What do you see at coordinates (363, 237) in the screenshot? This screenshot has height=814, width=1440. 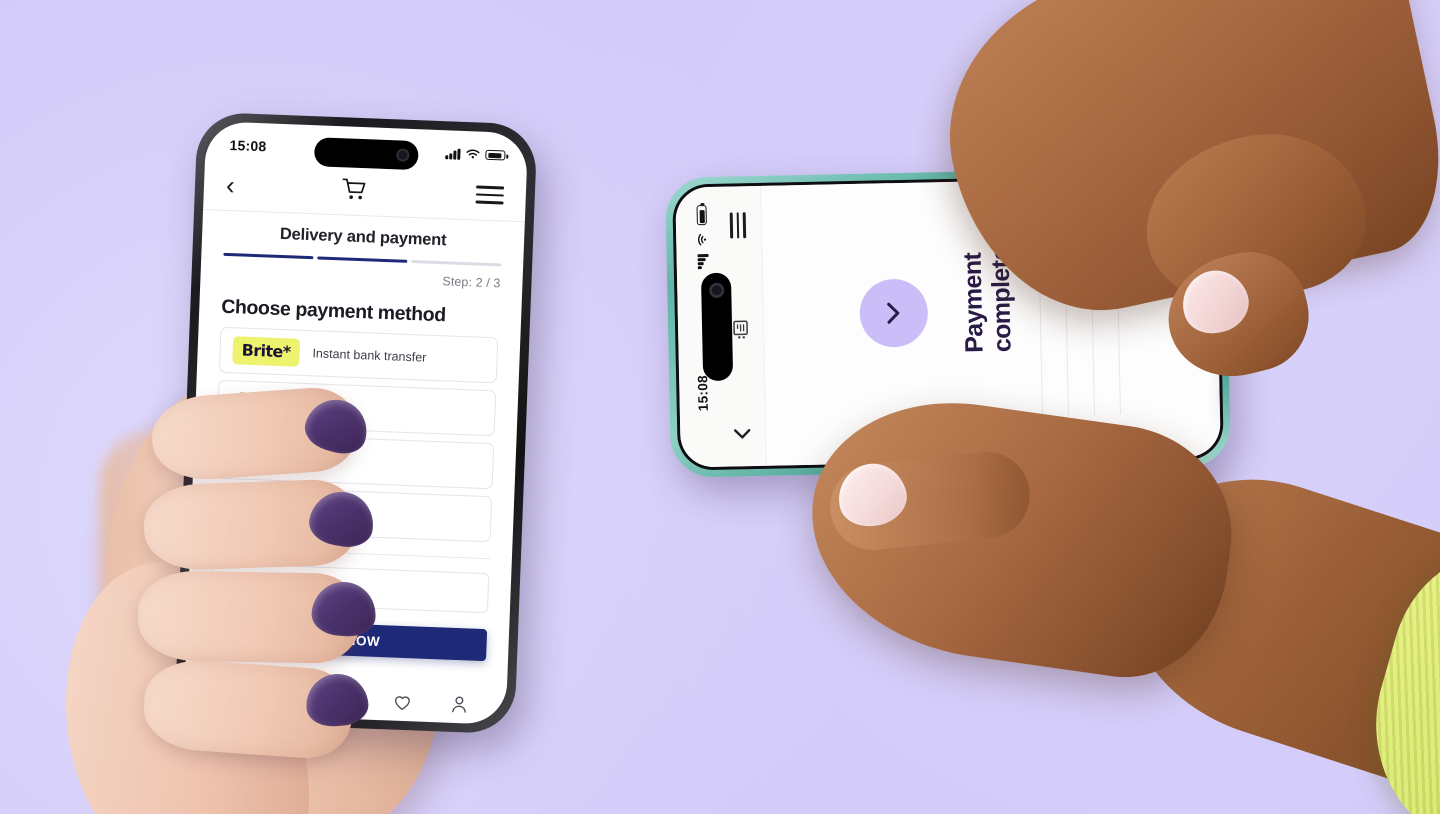 I see `step-title: Delivery and payment` at bounding box center [363, 237].